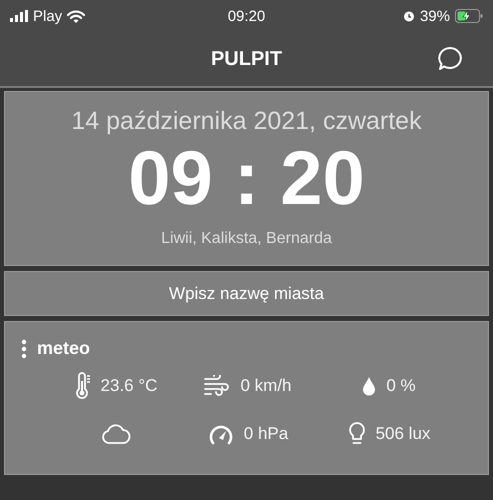 This screenshot has width=493, height=500. What do you see at coordinates (24, 348) in the screenshot?
I see `more-icon` at bounding box center [24, 348].